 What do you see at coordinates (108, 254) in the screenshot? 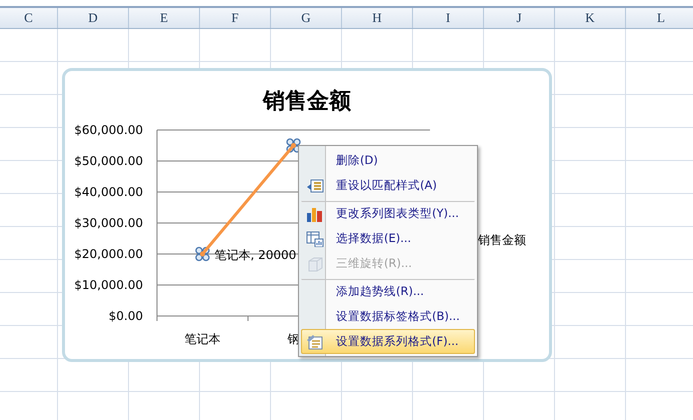
I see `axis-label: $20,000.00` at bounding box center [108, 254].